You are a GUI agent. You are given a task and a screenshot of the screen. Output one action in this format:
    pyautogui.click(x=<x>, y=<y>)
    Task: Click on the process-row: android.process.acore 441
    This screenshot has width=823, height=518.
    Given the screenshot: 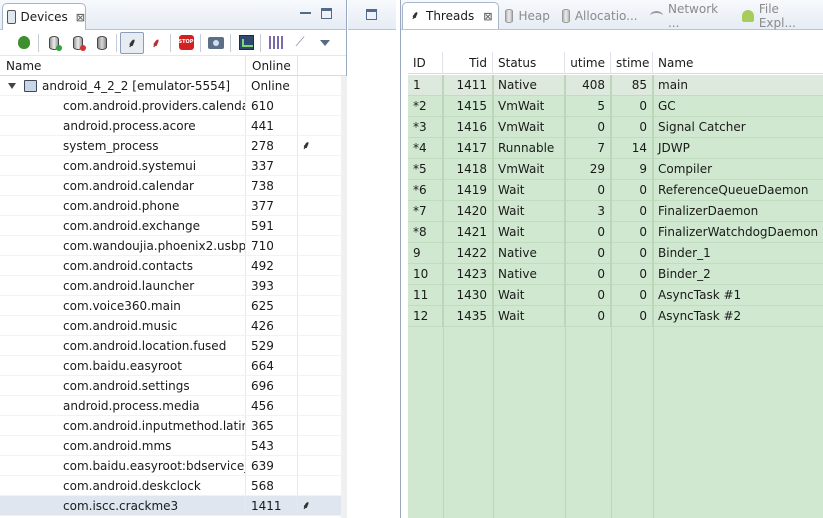 What is the action you would take?
    pyautogui.click(x=170, y=126)
    